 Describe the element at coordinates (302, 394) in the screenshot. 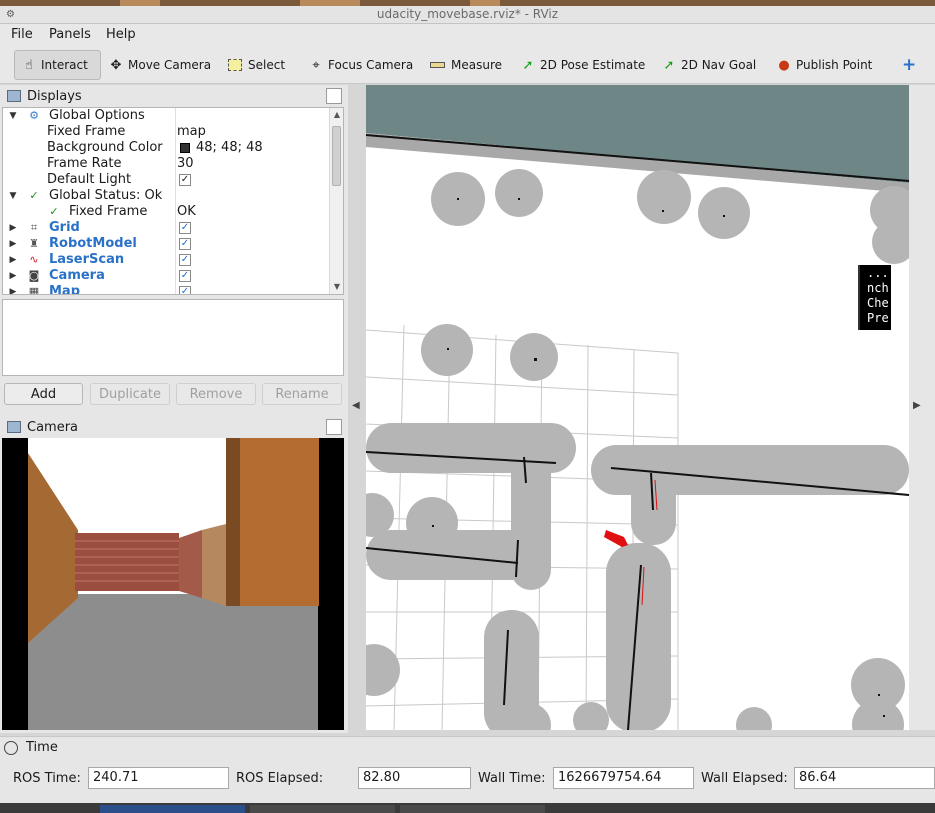

I see `rename-display-button: Rename` at that location.